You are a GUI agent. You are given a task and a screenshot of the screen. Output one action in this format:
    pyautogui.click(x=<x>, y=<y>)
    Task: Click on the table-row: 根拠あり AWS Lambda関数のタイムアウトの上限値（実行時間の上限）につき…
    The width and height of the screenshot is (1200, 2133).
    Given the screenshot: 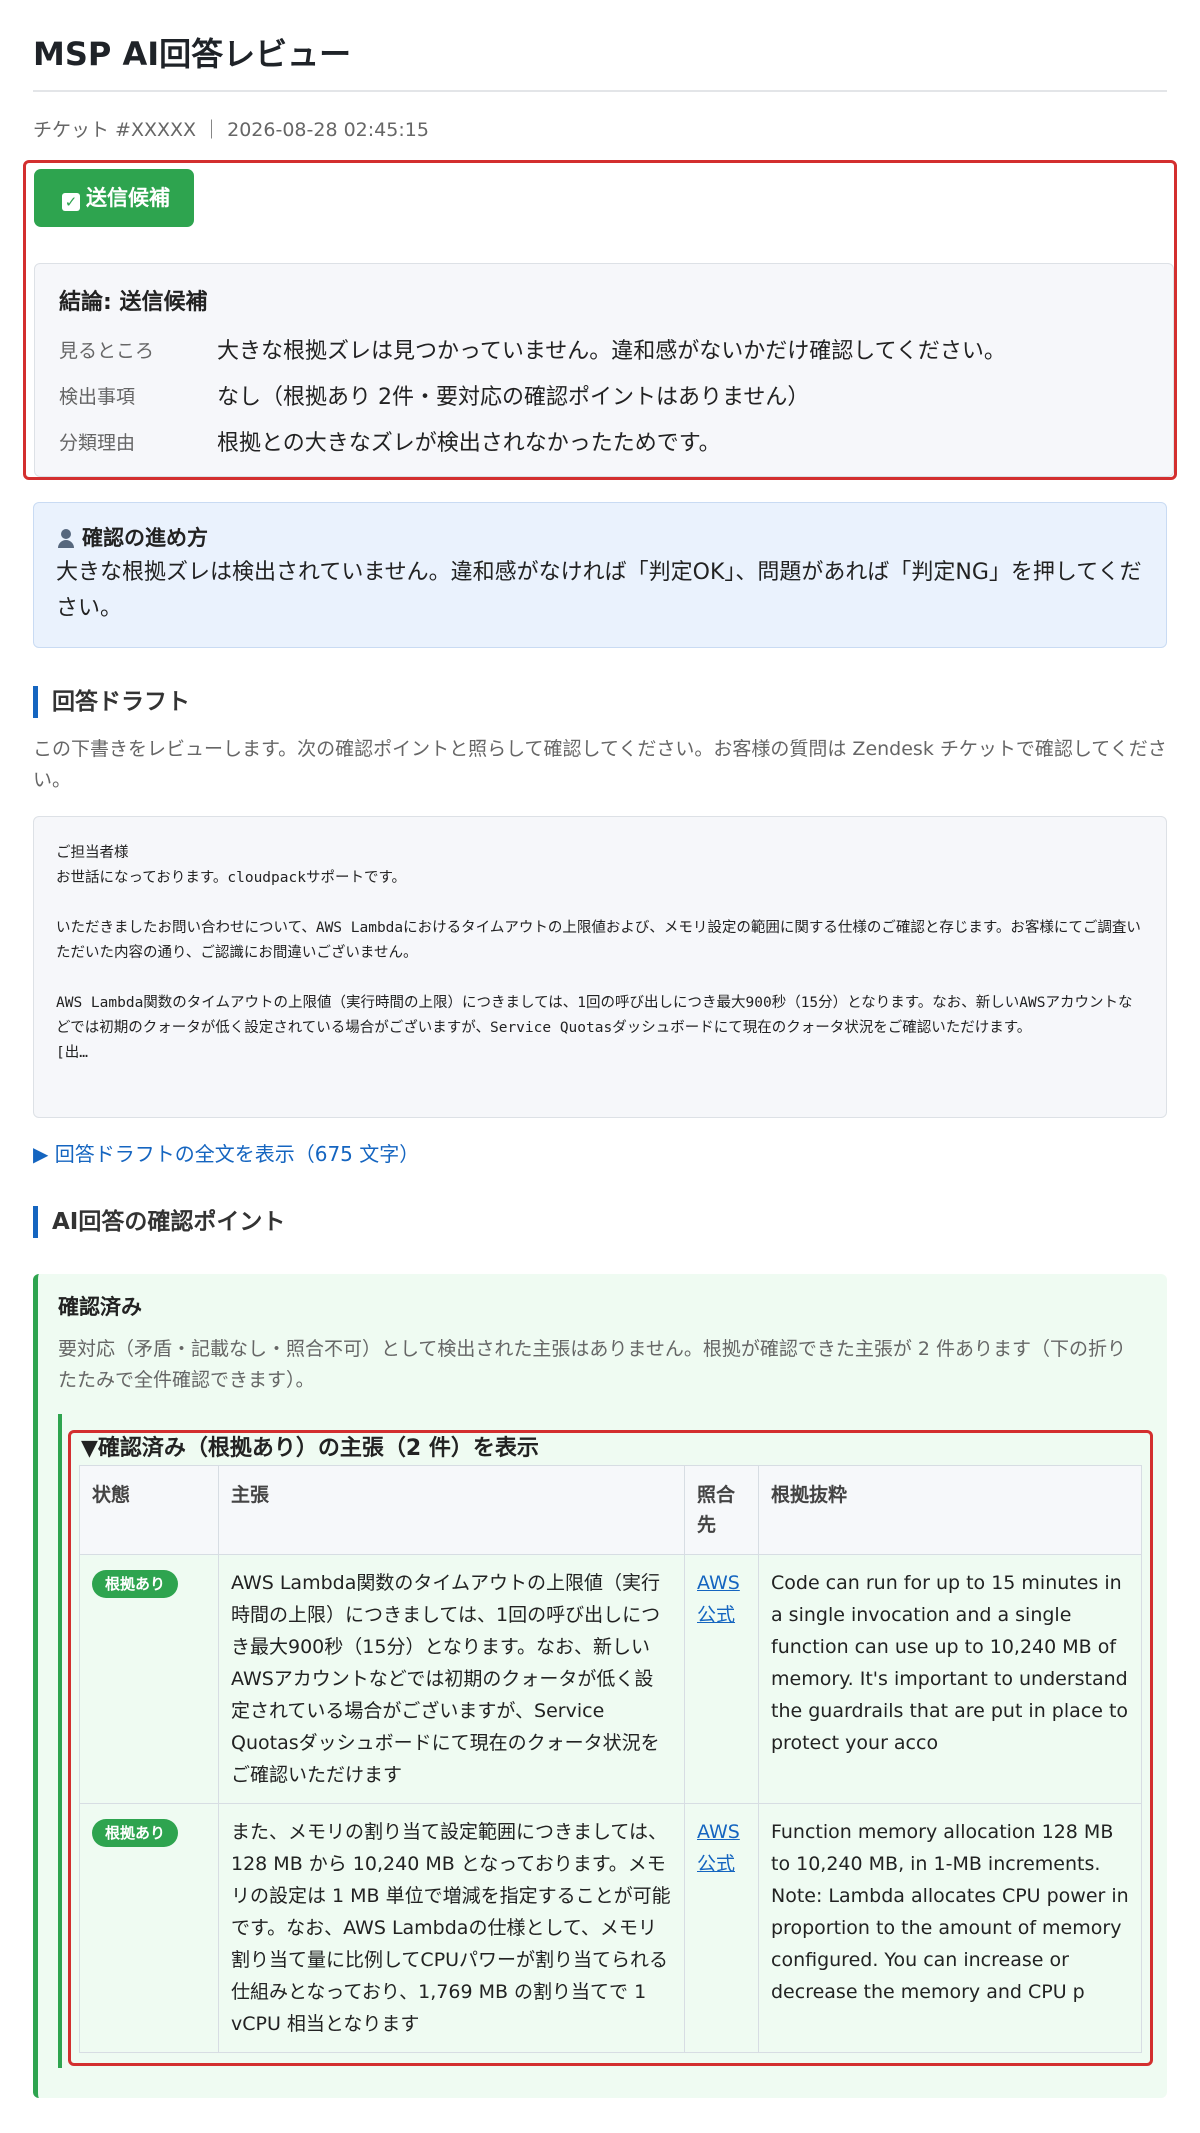 What is the action you would take?
    pyautogui.click(x=610, y=1679)
    